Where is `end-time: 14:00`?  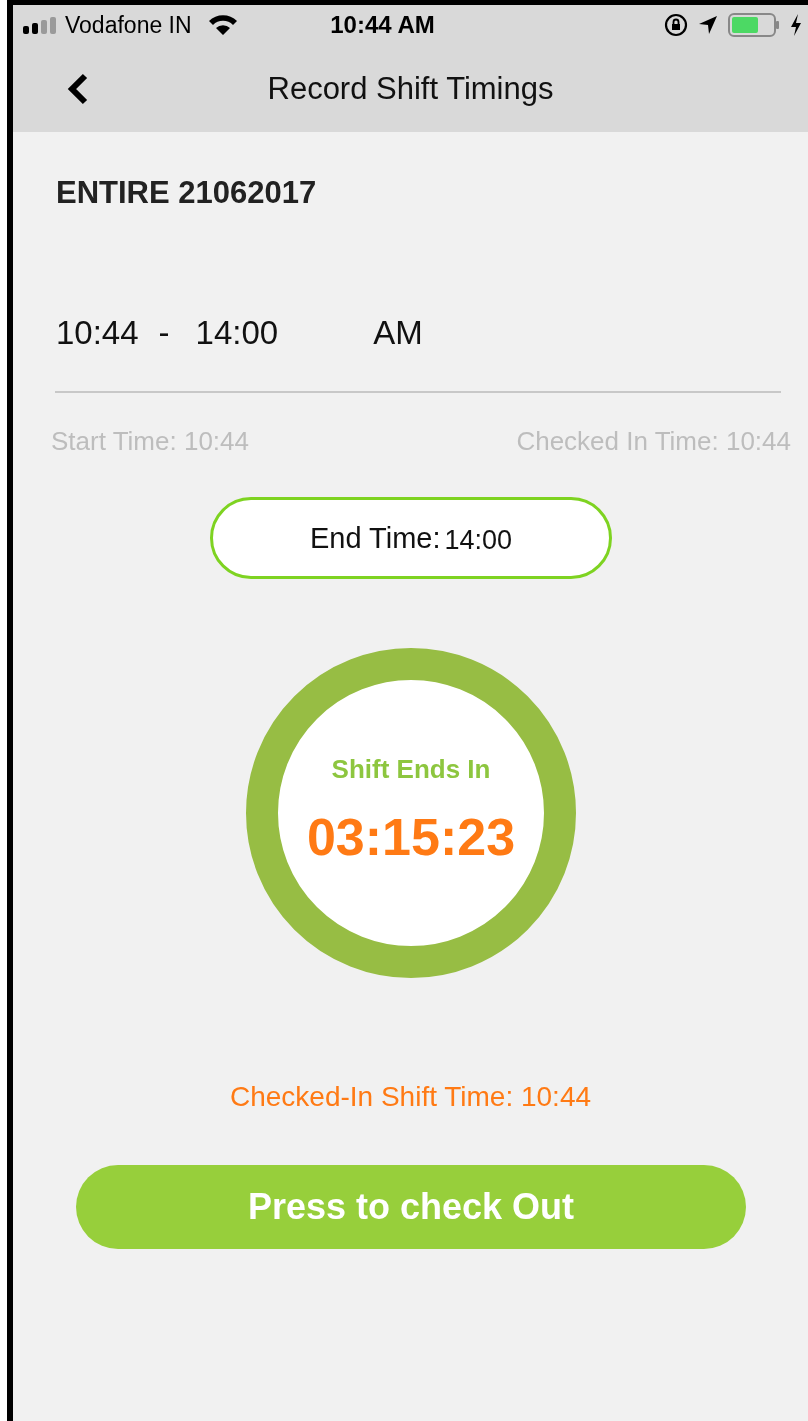
end-time: 14:00 is located at coordinates (237, 333).